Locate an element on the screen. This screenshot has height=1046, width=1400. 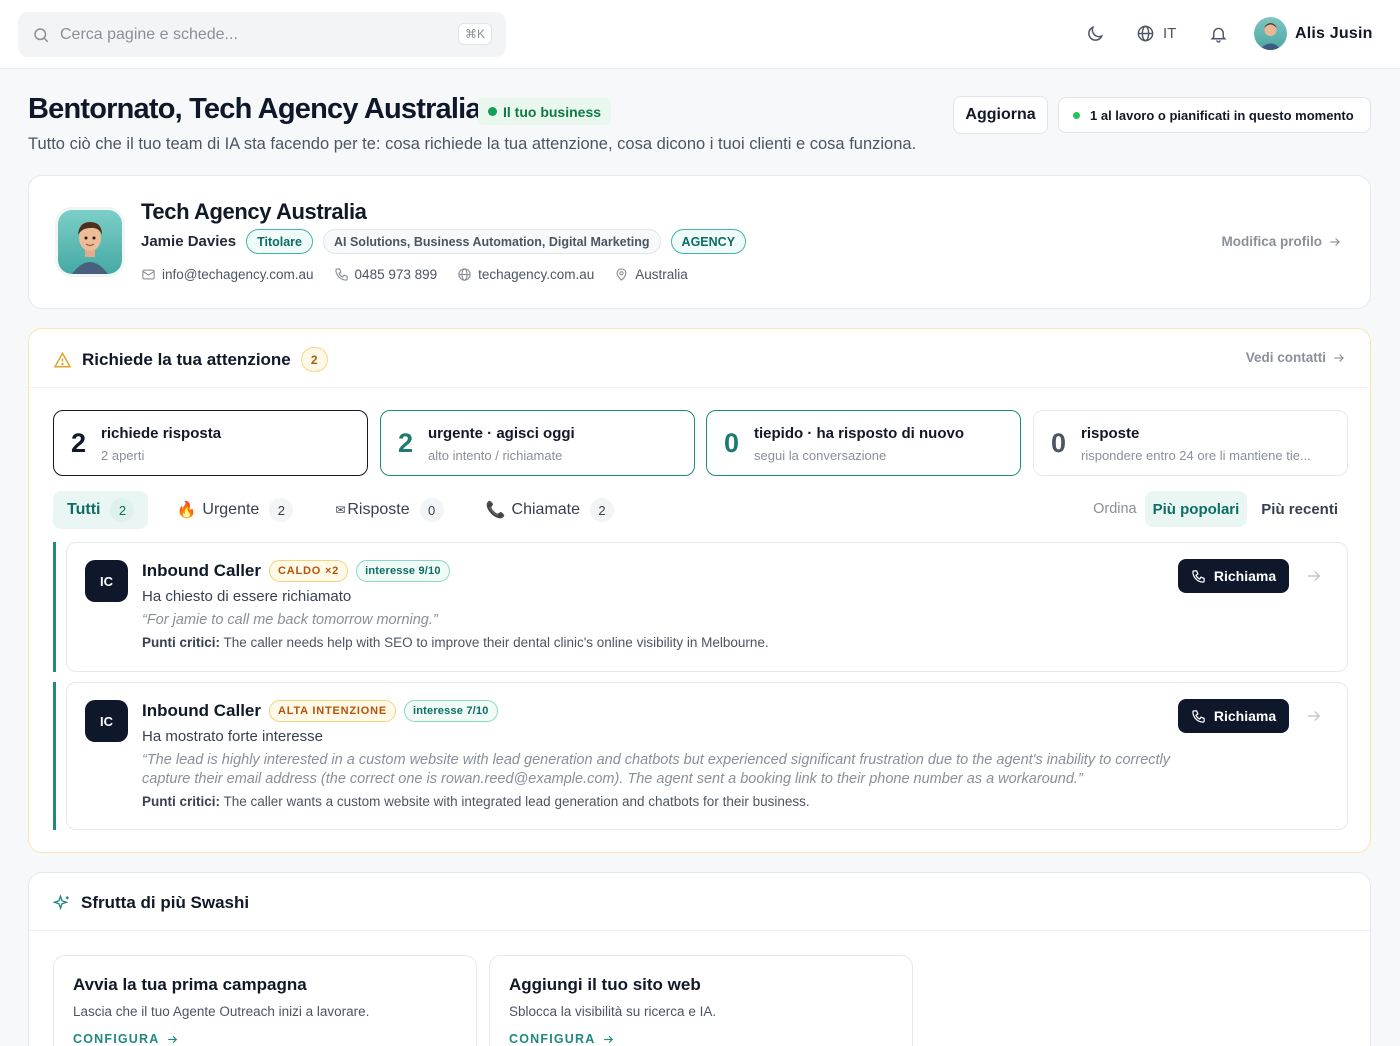
filter-count: 0 is located at coordinates (431, 510).